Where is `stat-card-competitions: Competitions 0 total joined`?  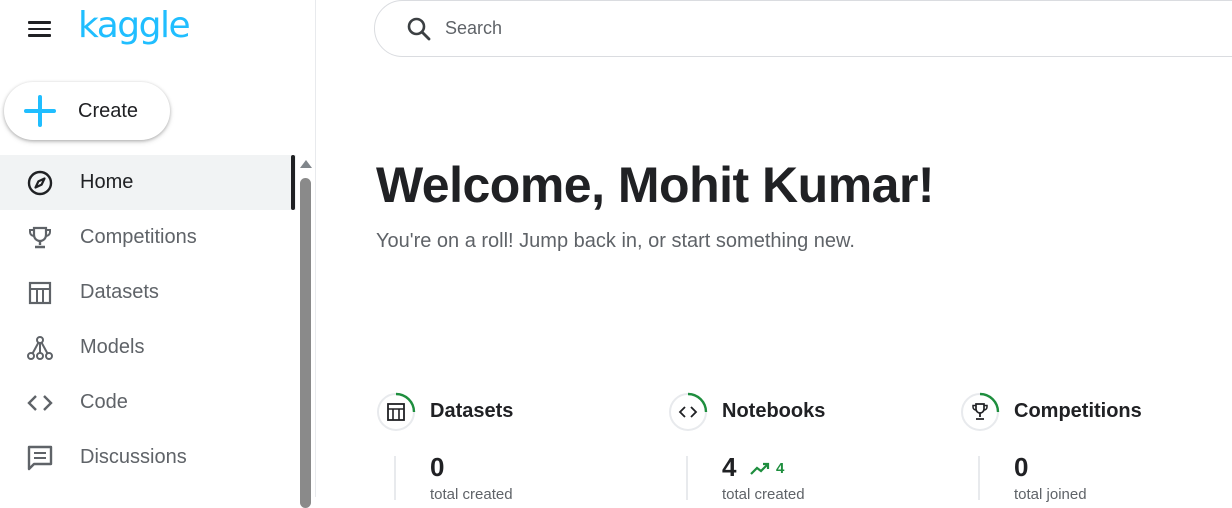 stat-card-competitions: Competitions 0 total joined is located at coordinates (1090, 446).